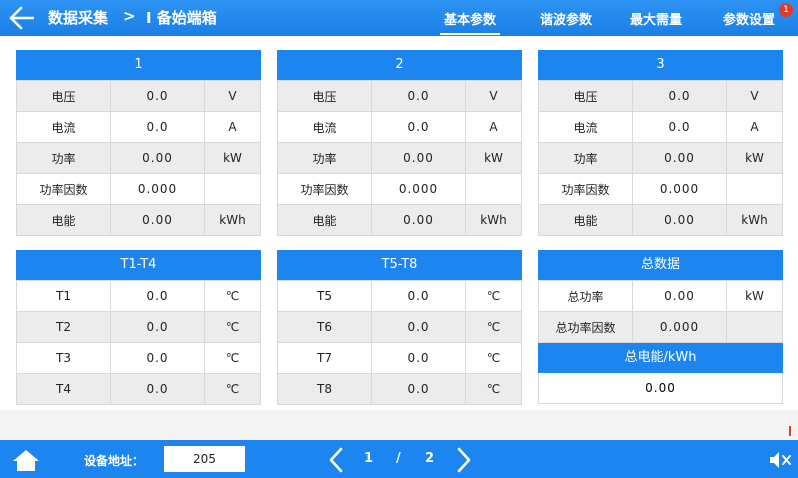 This screenshot has width=798, height=478. I want to click on table-row: T6 0.0 ℃, so click(399, 327).